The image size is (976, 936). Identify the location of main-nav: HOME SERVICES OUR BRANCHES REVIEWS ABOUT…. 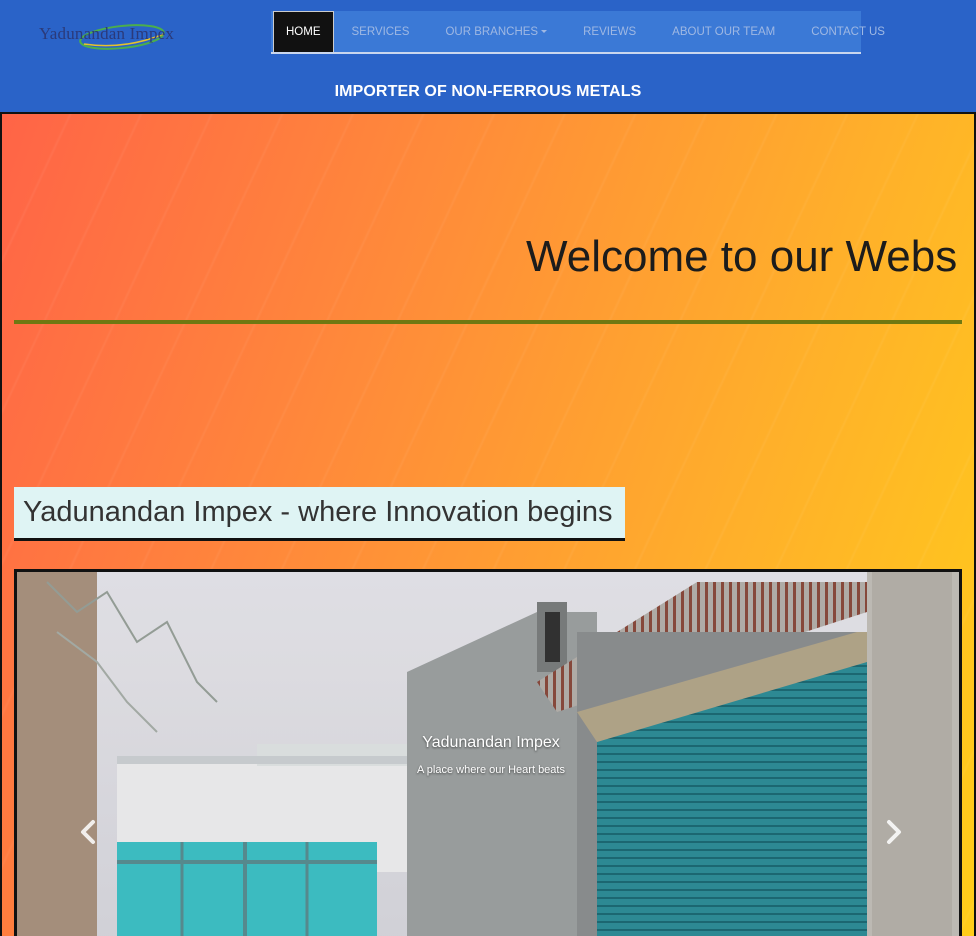
(578, 32).